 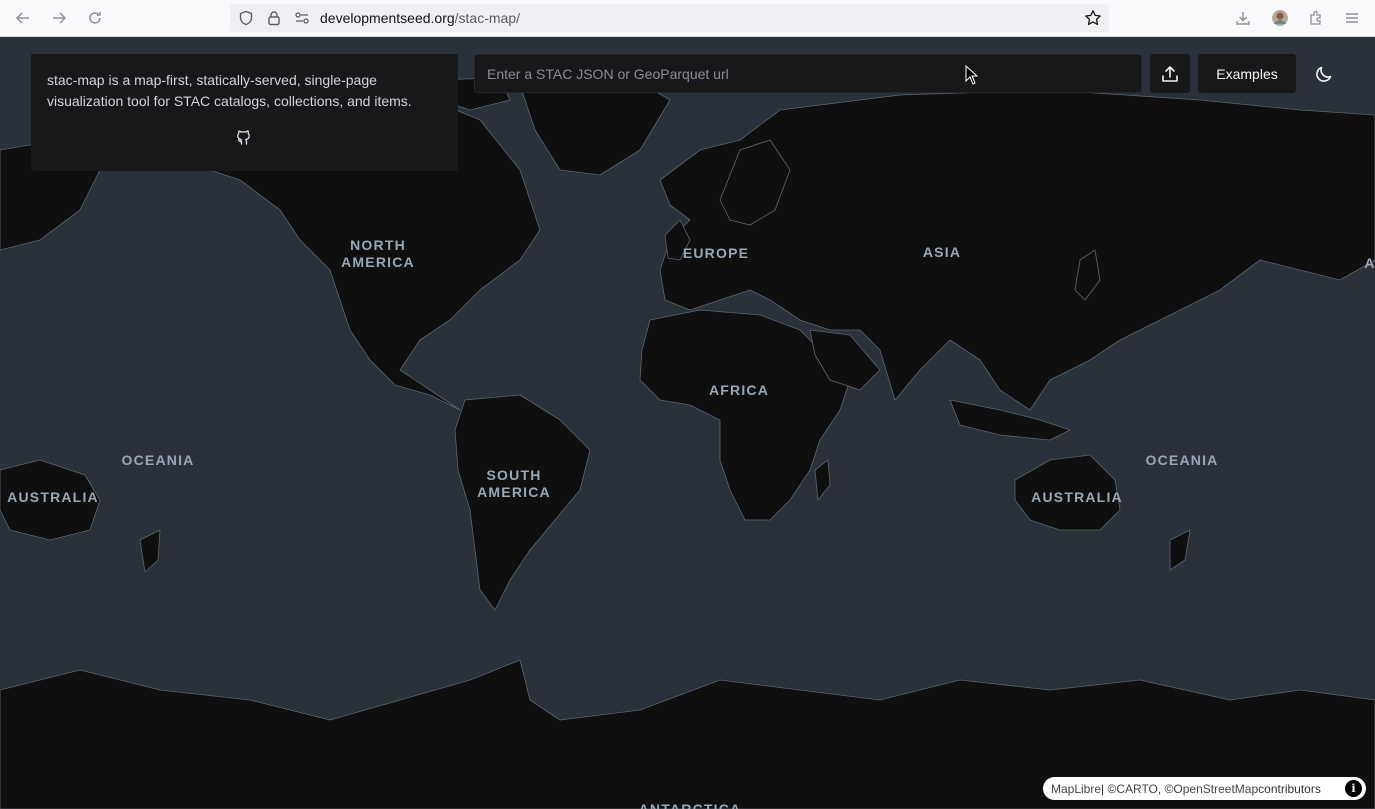 I want to click on map-label-australia-right: AUSTRALIA, so click(x=1077, y=497).